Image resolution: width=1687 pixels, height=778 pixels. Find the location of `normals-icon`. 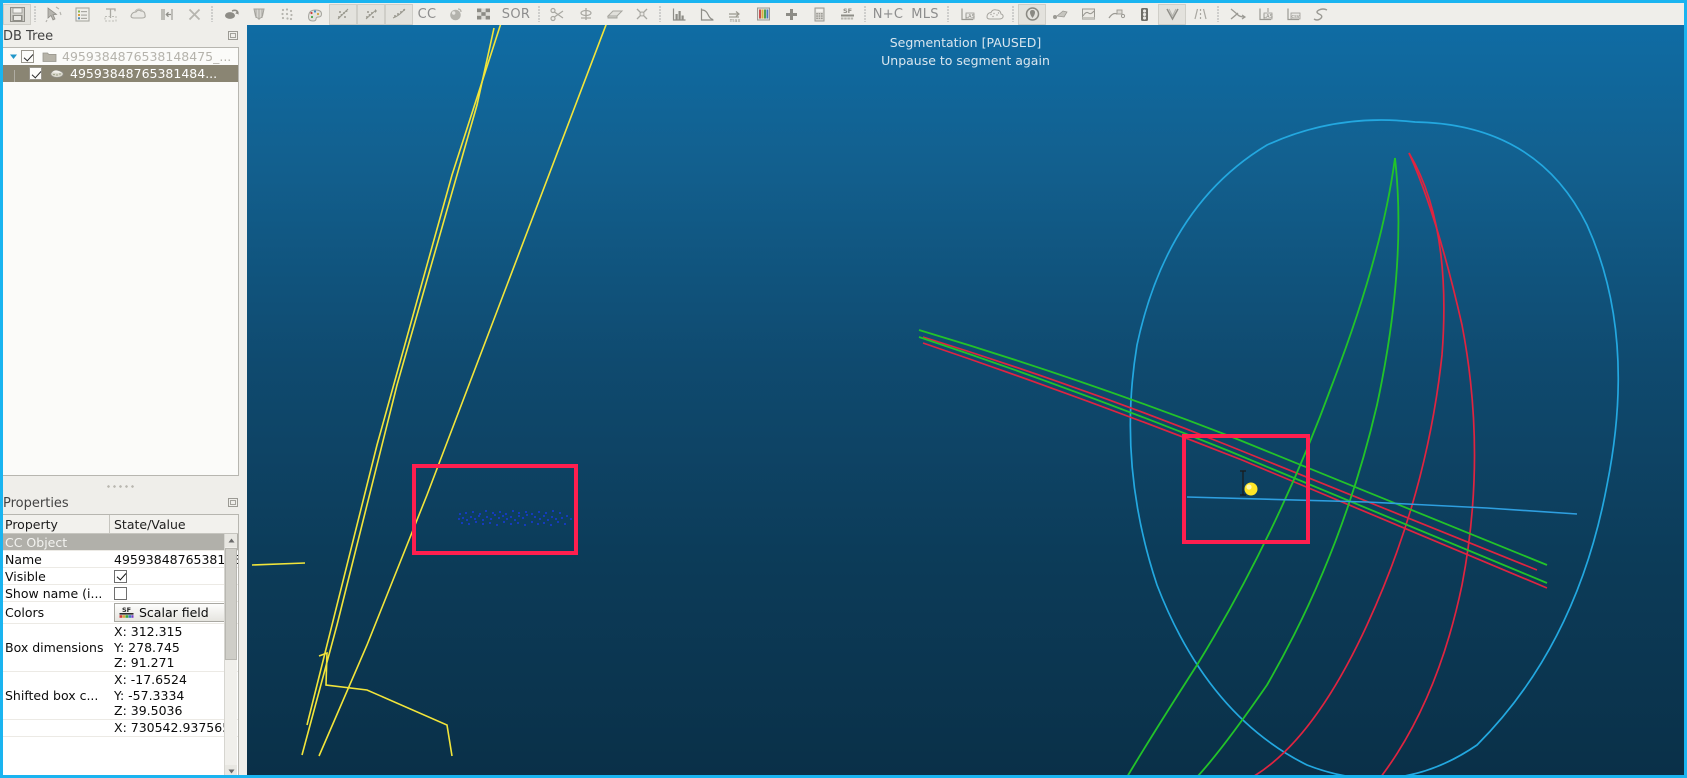

normals-icon is located at coordinates (586, 14).